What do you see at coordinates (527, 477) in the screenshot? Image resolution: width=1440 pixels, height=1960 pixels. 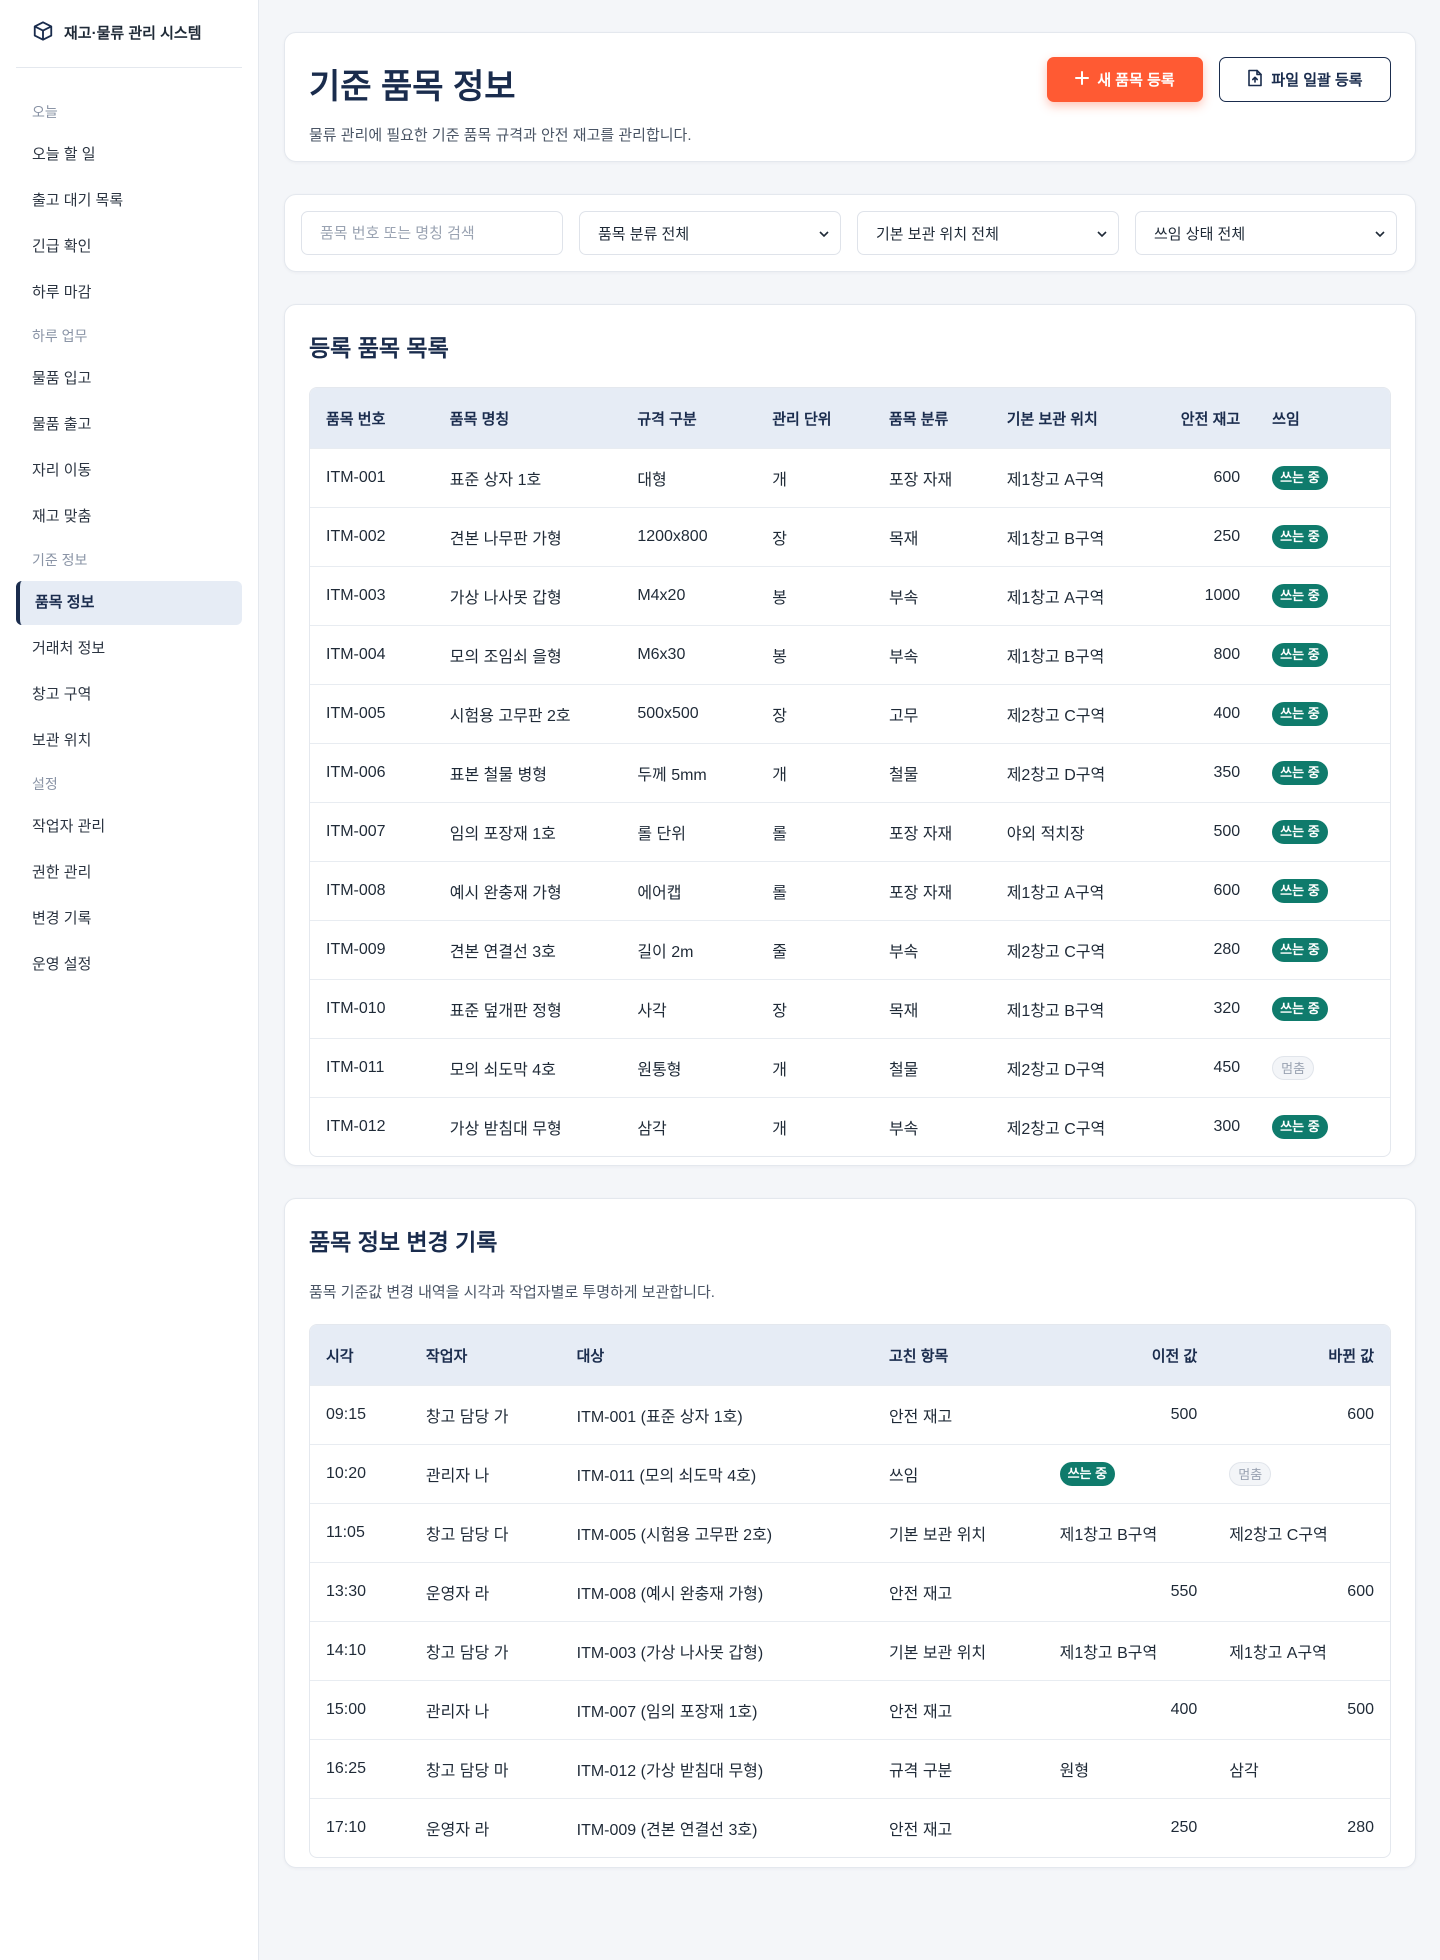 I see `table-cell: 표준 상자 1호` at bounding box center [527, 477].